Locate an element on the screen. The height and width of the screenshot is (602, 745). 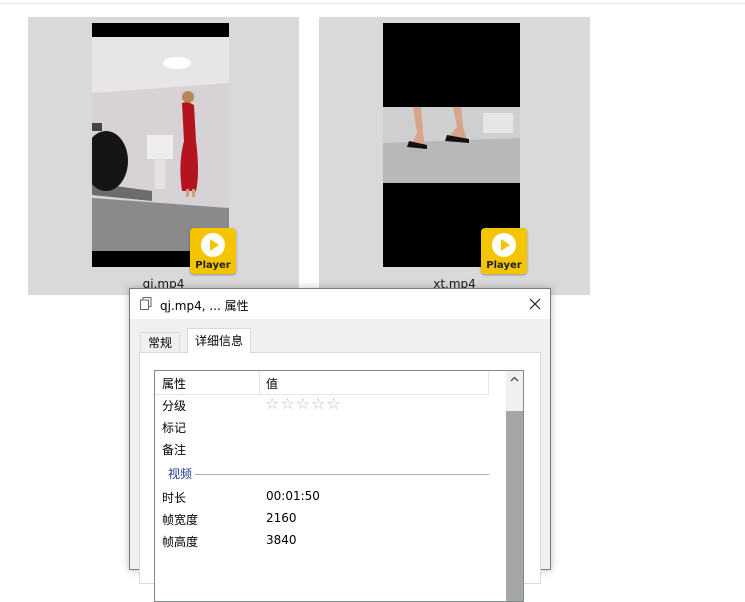
property-value: 2160 is located at coordinates (281, 518).